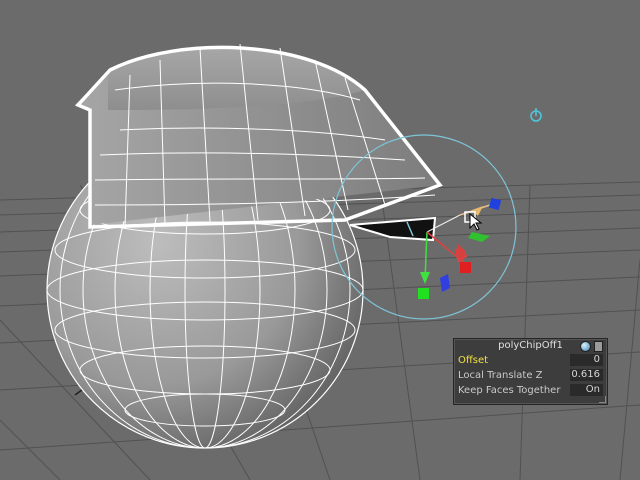  I want to click on pin-icon, so click(585, 346).